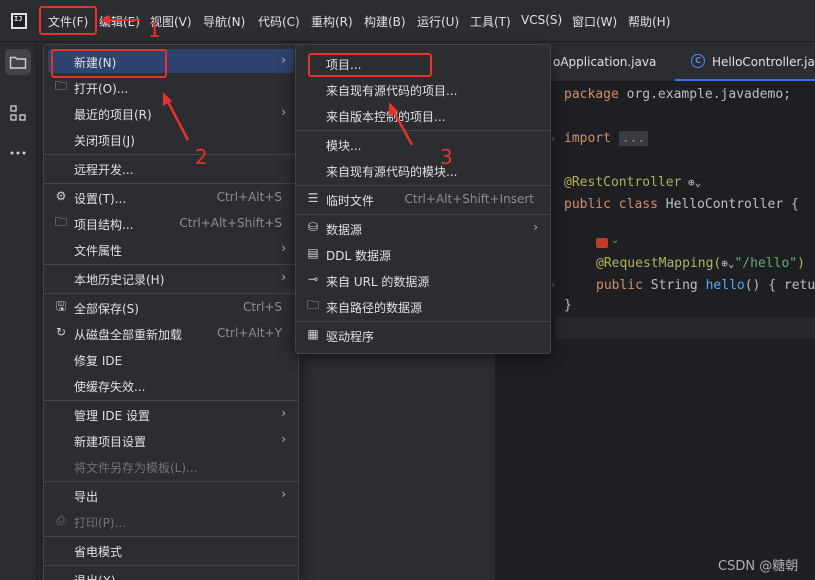  Describe the element at coordinates (154, 30) in the screenshot. I see `annotation-step-1: 1` at that location.